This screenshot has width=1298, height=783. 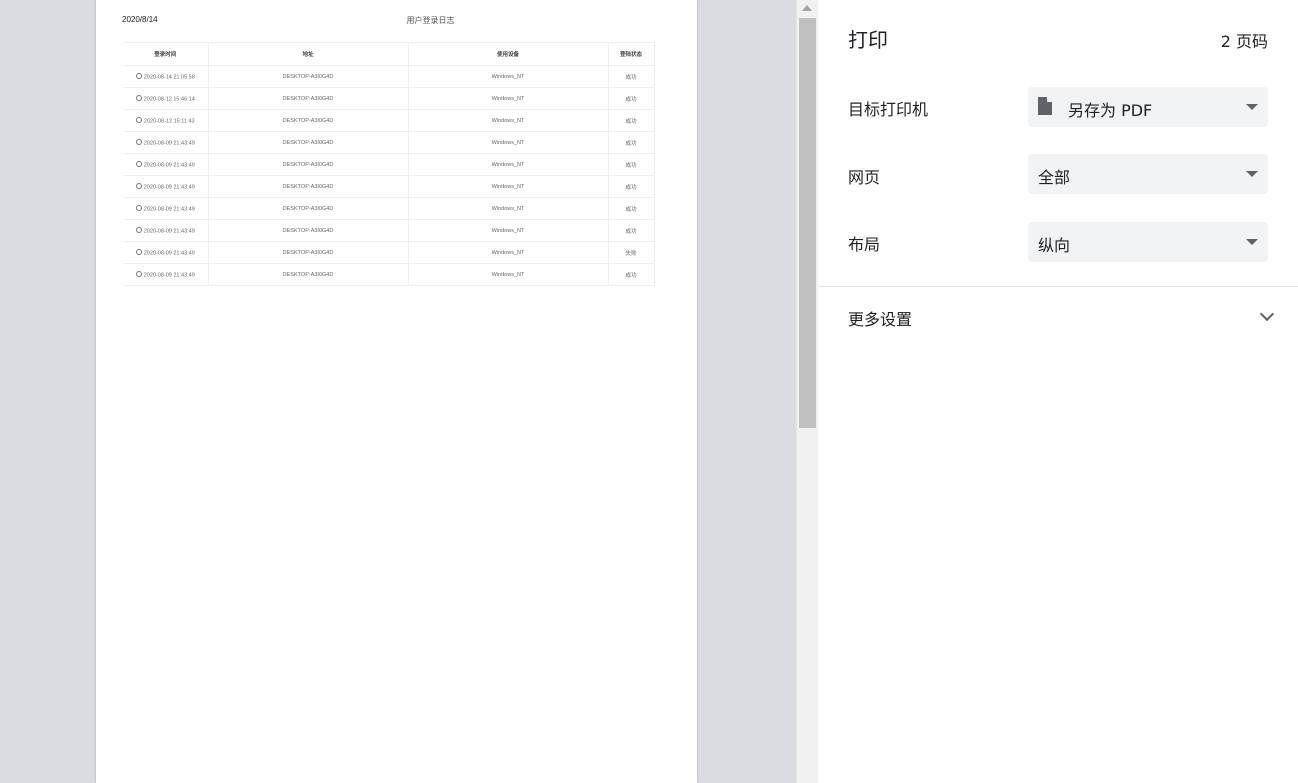 I want to click on pages-select: 全部, so click(x=1148, y=174).